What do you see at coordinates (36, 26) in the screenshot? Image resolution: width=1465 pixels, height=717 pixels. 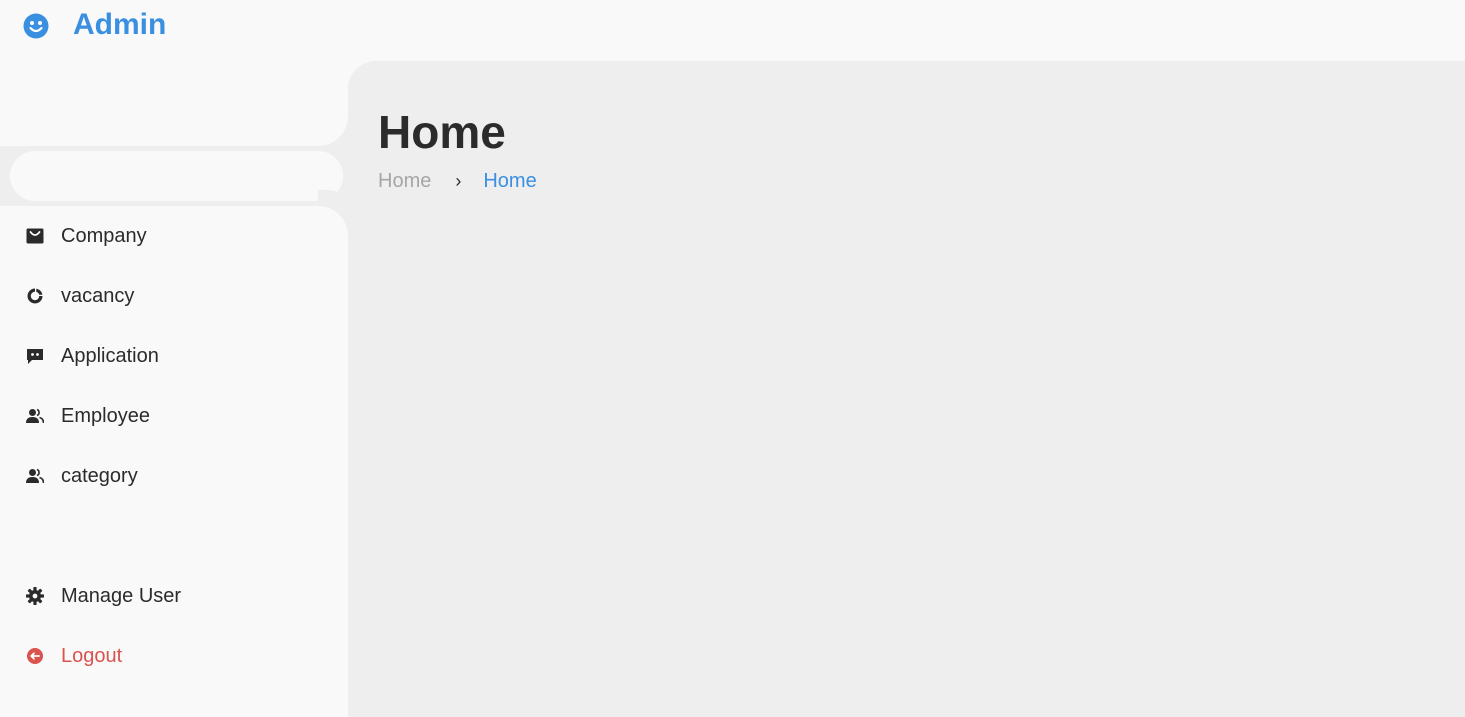 I see `smiley-icon` at bounding box center [36, 26].